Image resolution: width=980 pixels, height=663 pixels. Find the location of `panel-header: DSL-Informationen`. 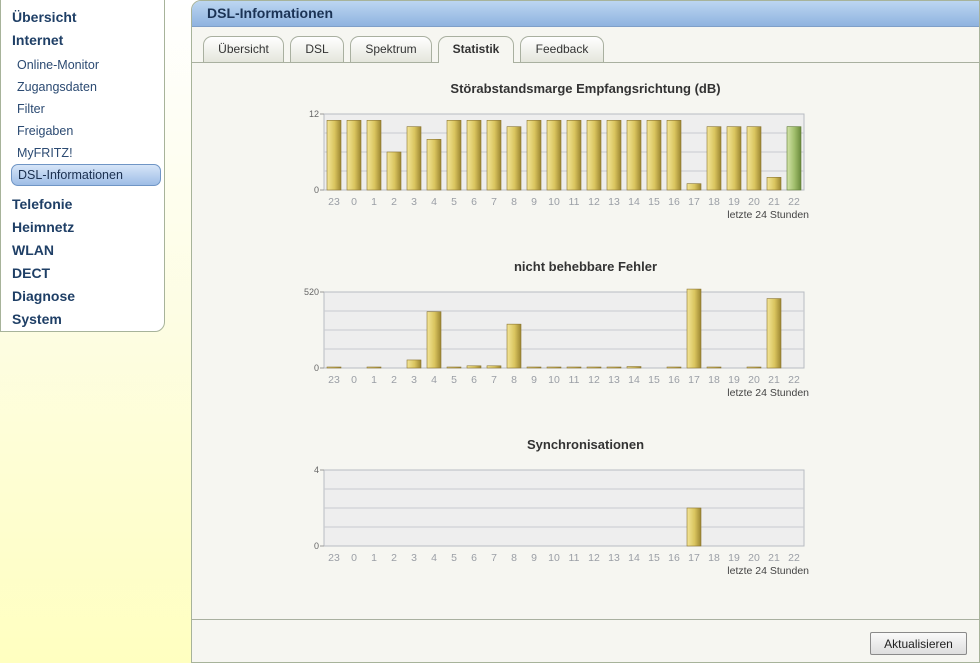

panel-header: DSL-Informationen is located at coordinates (585, 14).